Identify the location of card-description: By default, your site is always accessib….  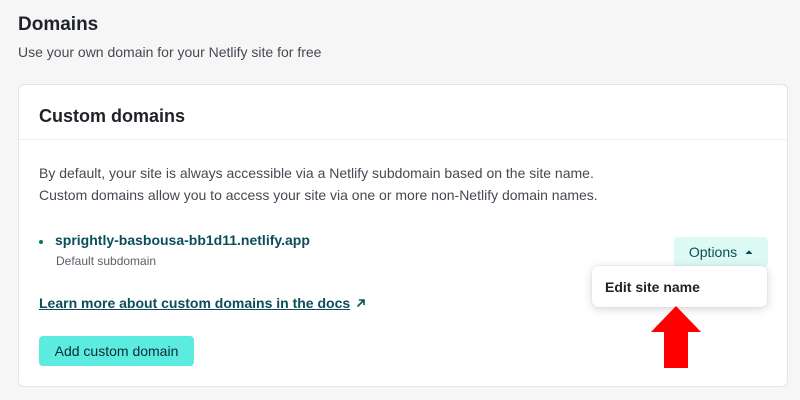
(389, 184).